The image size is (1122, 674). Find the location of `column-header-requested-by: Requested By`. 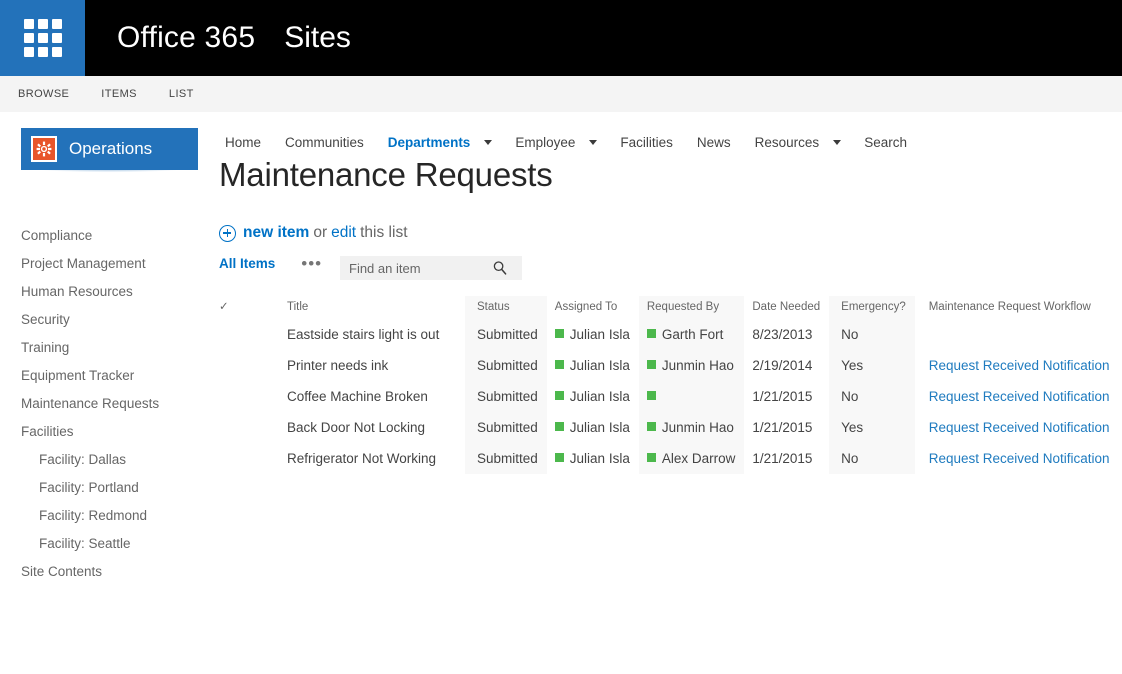

column-header-requested-by: Requested By is located at coordinates (691, 307).